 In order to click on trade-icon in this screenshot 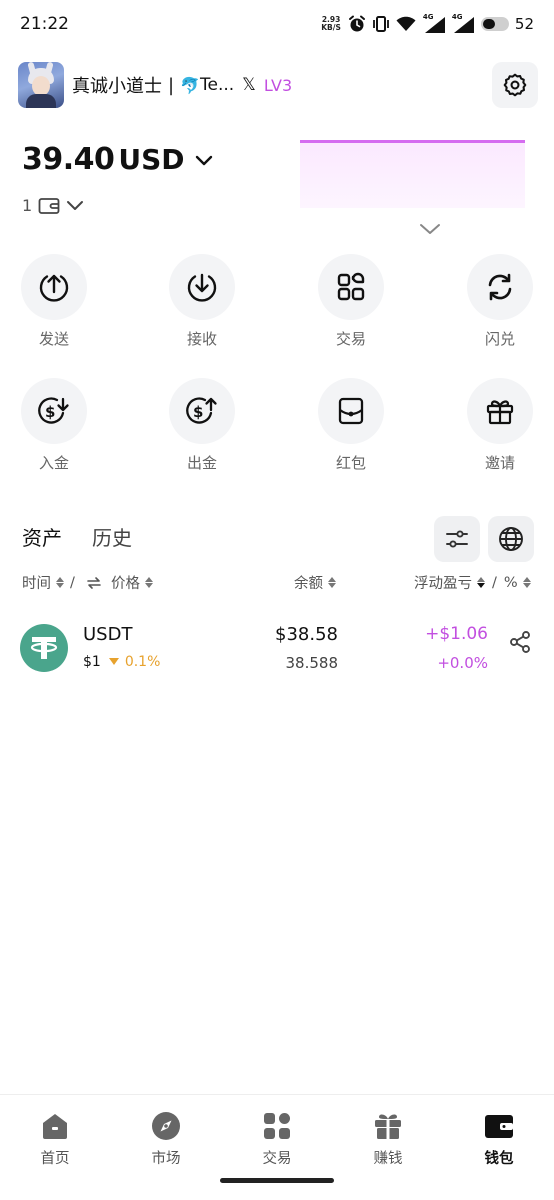, I will do `click(277, 1126)`.